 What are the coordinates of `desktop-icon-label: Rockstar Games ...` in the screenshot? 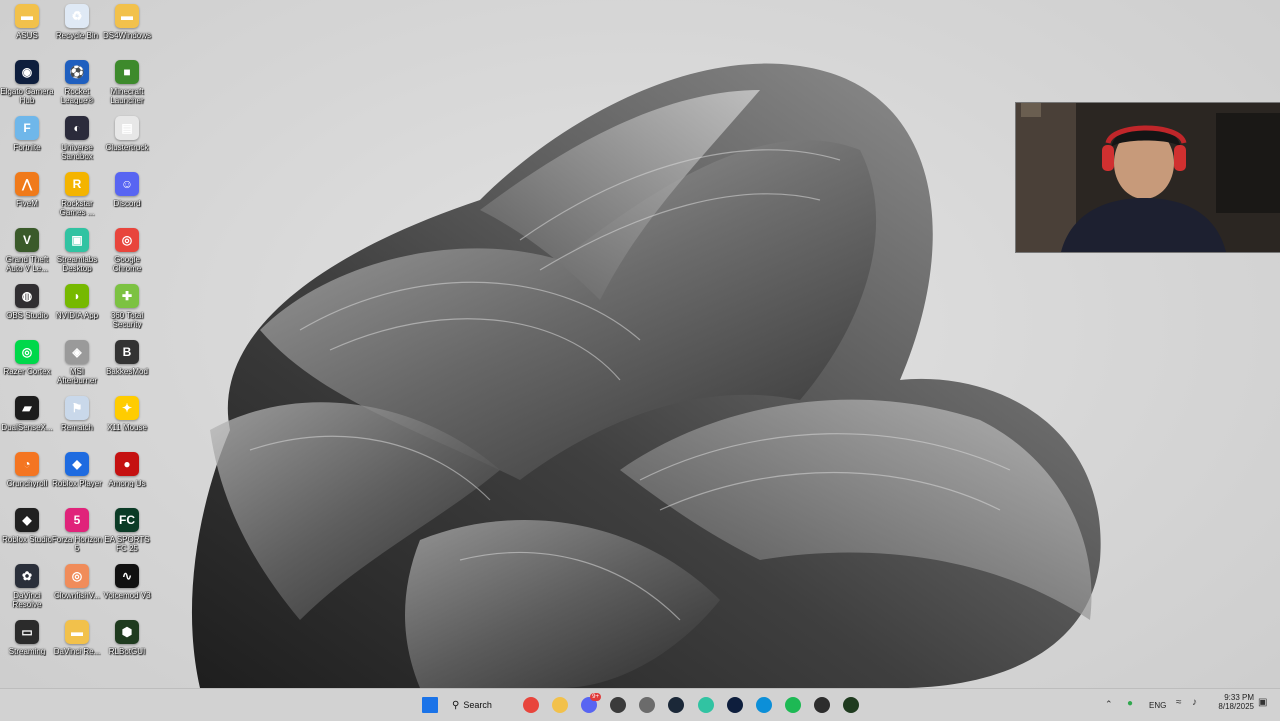 It's located at (77, 208).